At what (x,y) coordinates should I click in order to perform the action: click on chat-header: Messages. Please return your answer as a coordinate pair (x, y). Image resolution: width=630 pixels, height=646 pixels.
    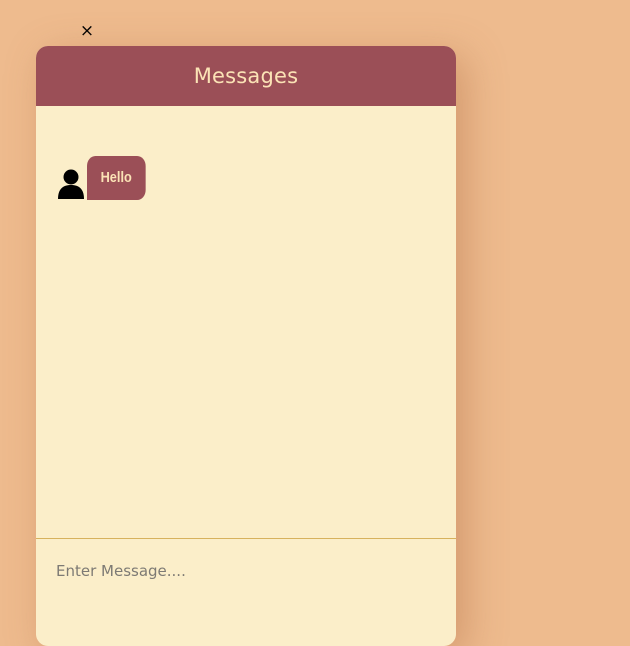
    Looking at the image, I should click on (246, 76).